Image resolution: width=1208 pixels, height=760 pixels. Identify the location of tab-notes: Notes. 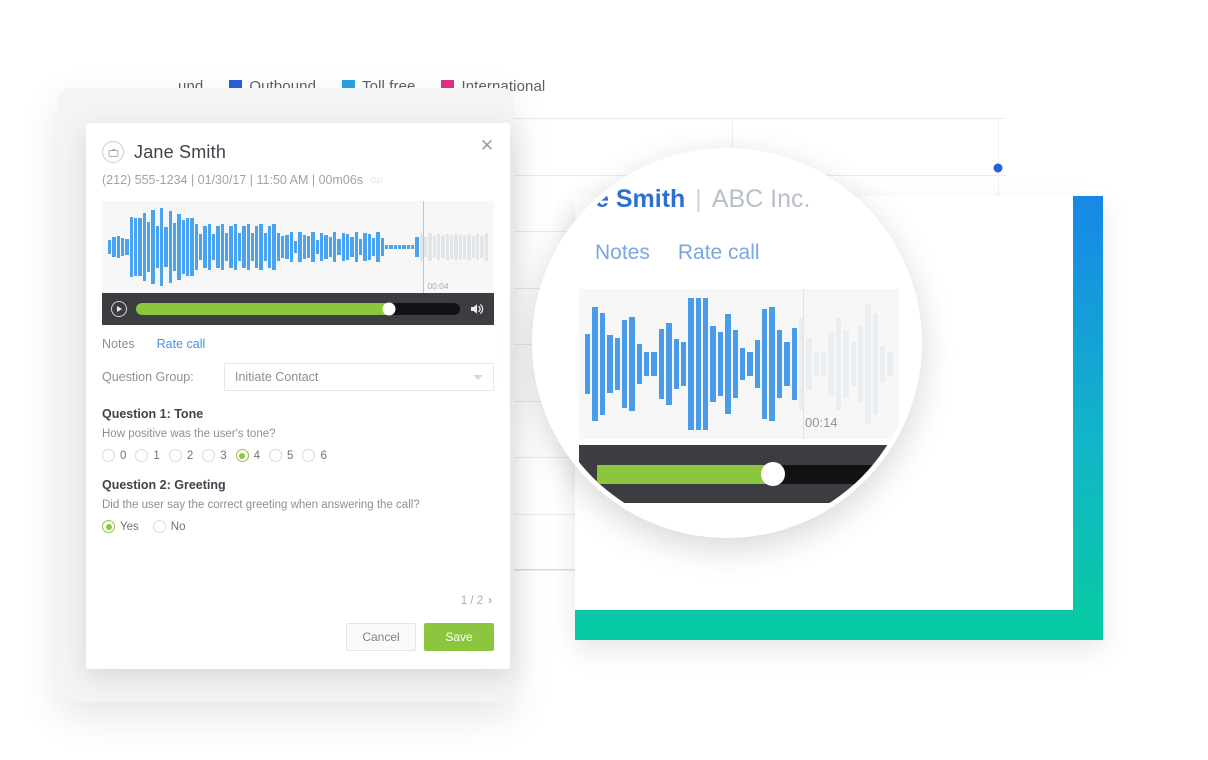
(118, 344).